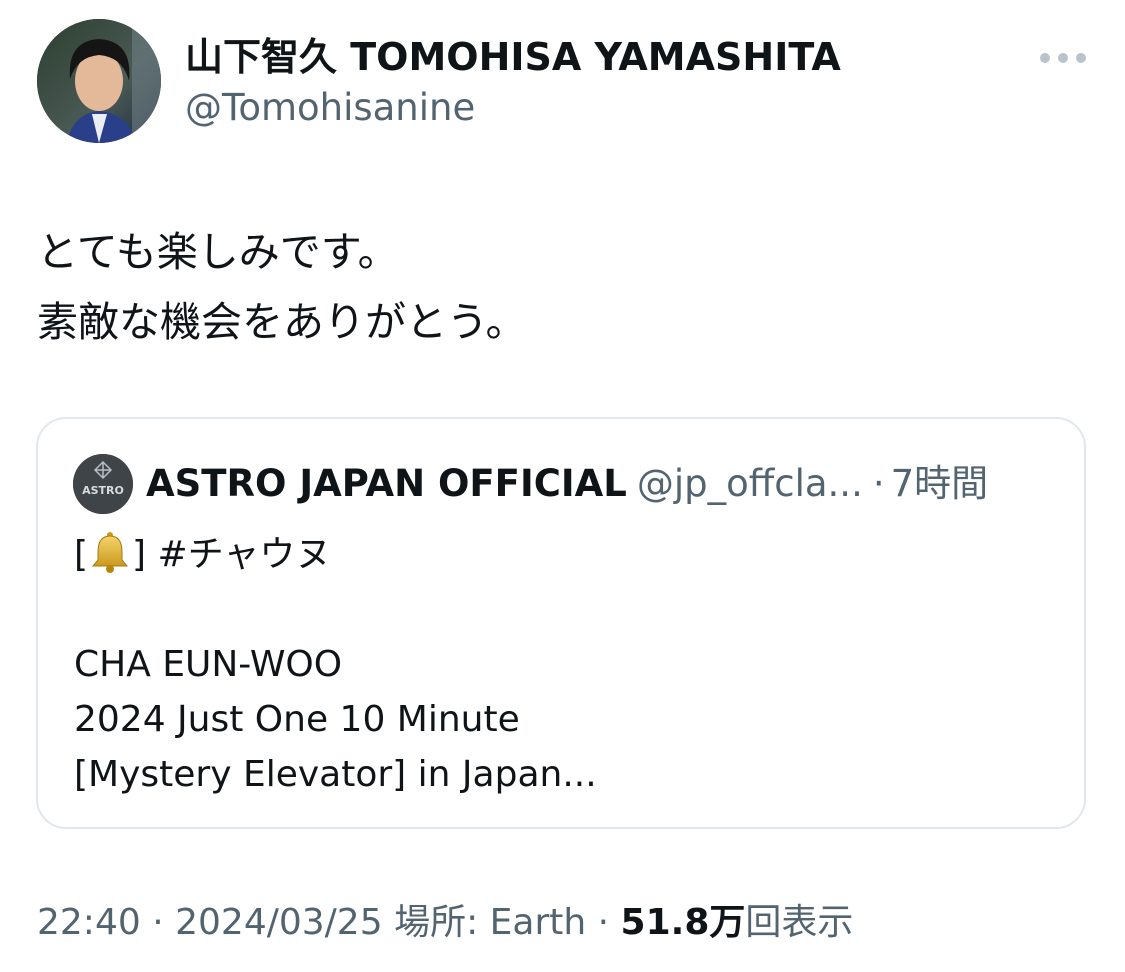 The height and width of the screenshot is (972, 1125). I want to click on tweet-line: とても楽しみです。, so click(218, 252).